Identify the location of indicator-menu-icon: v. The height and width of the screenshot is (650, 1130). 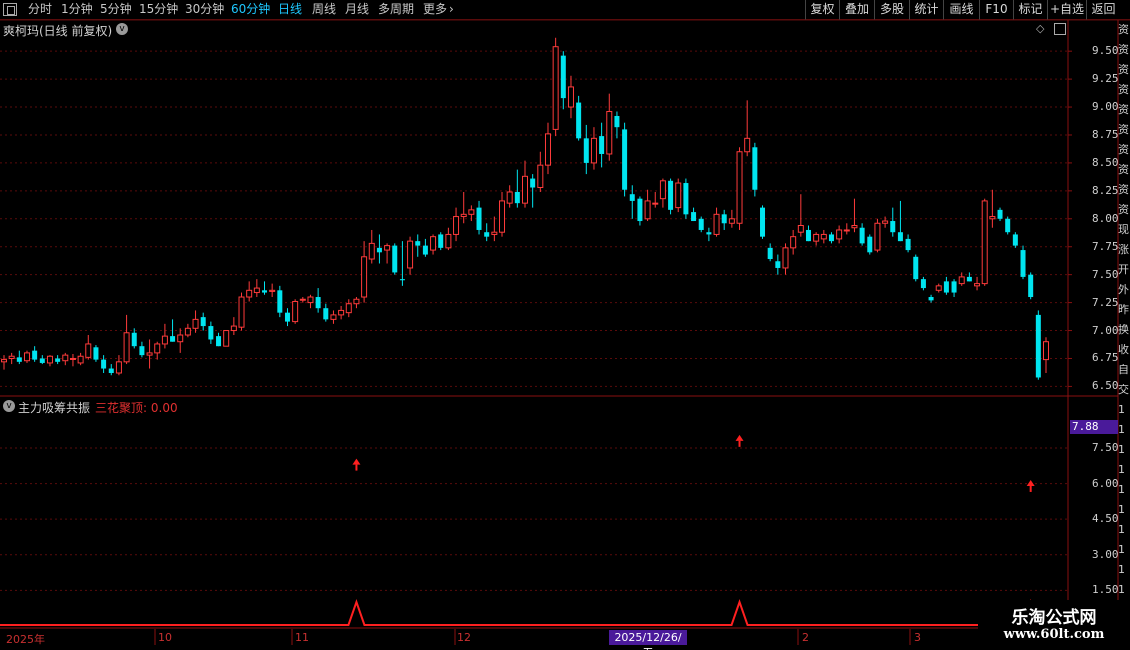
(9, 406).